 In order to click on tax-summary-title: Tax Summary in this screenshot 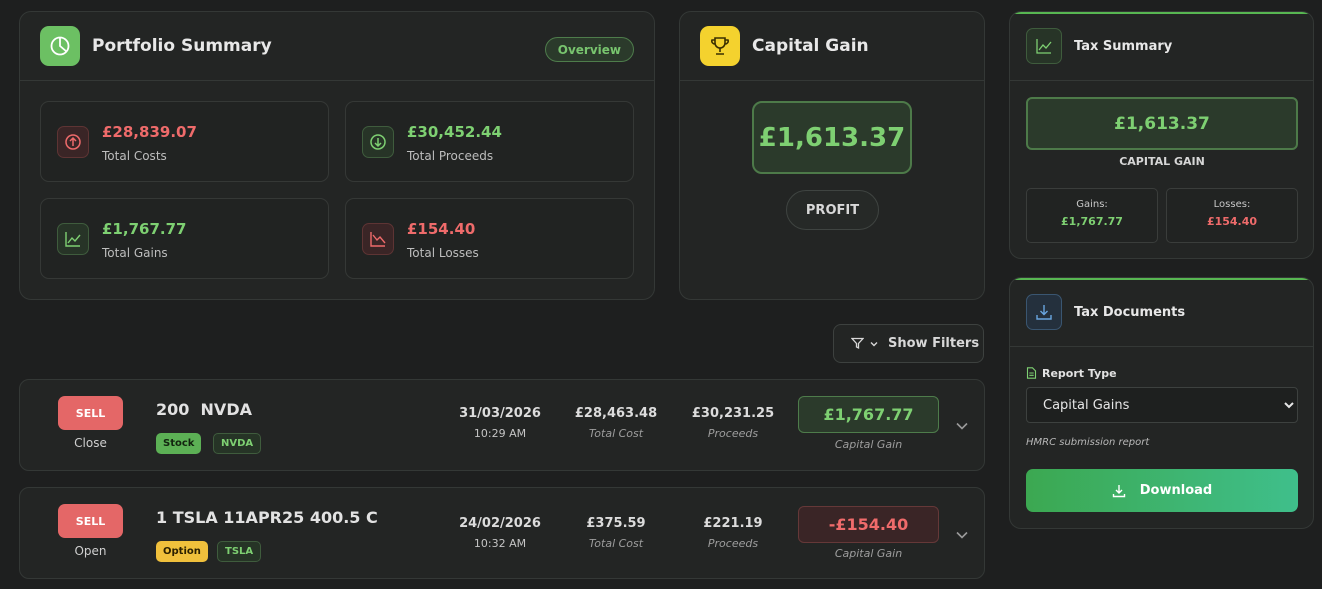, I will do `click(1123, 46)`.